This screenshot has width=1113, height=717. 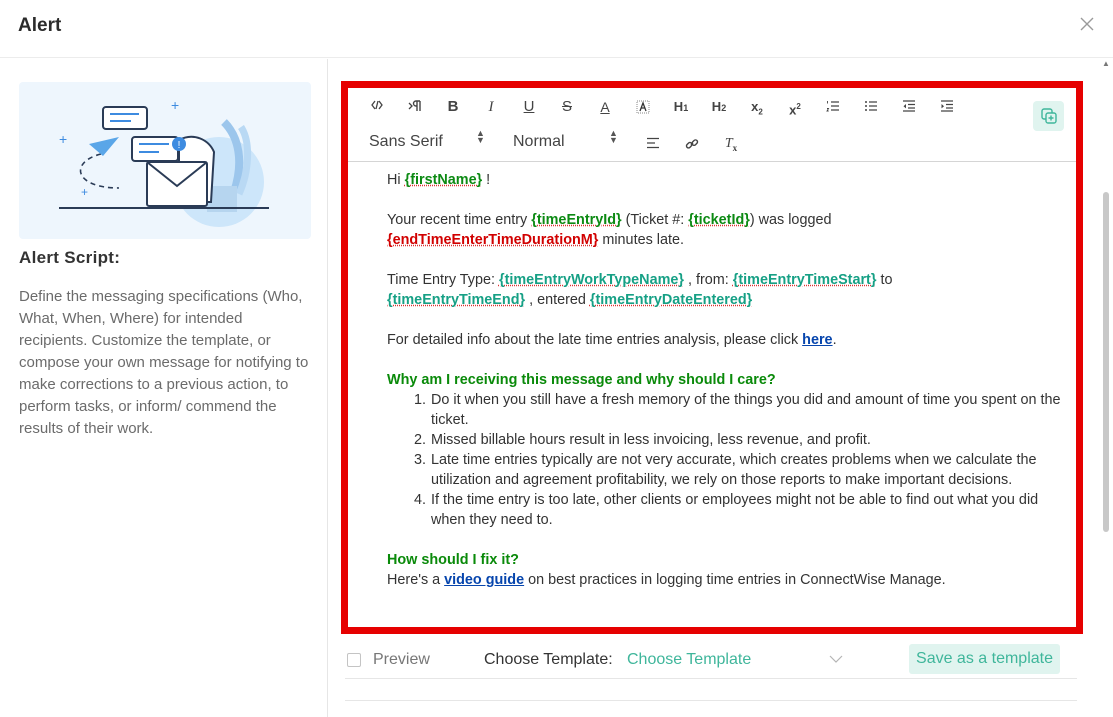 What do you see at coordinates (760, 112) in the screenshot?
I see `subscript-sub: 2` at bounding box center [760, 112].